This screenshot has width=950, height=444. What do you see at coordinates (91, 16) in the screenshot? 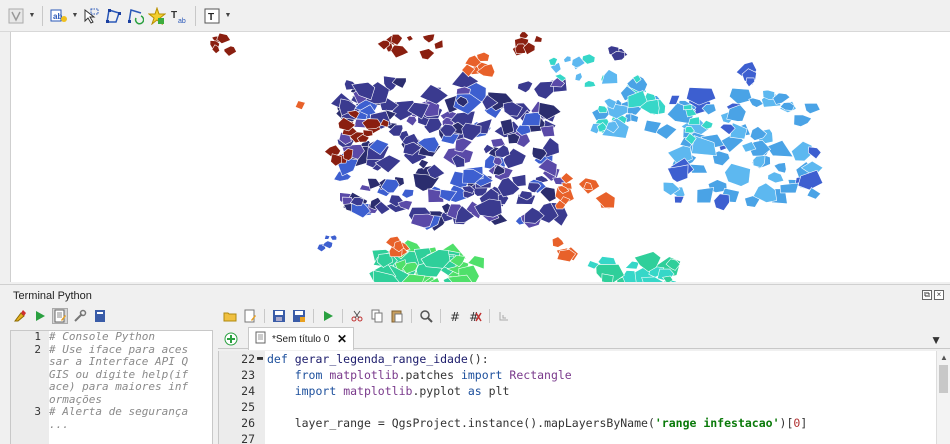
I see `move-label-icon` at bounding box center [91, 16].